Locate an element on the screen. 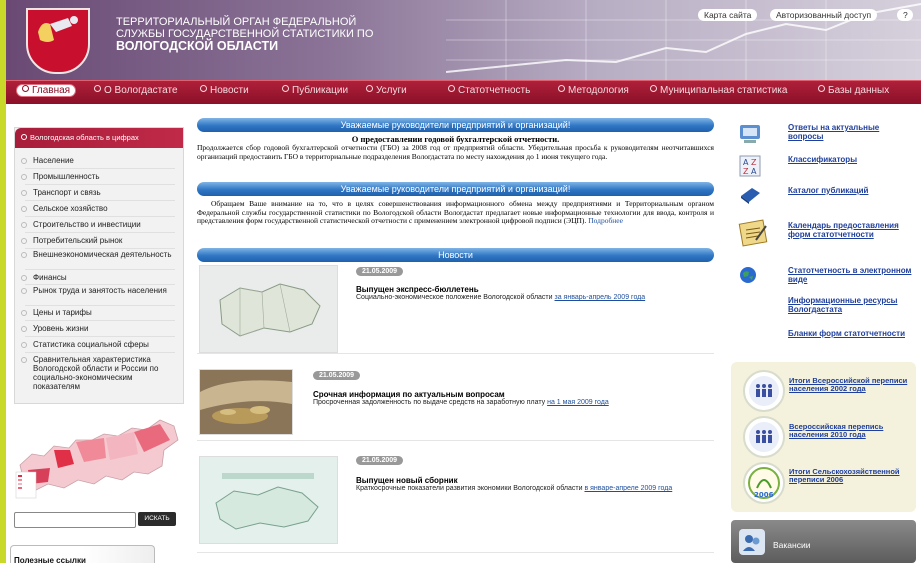 This screenshot has height=563, width=921. search-input is located at coordinates (75, 520).